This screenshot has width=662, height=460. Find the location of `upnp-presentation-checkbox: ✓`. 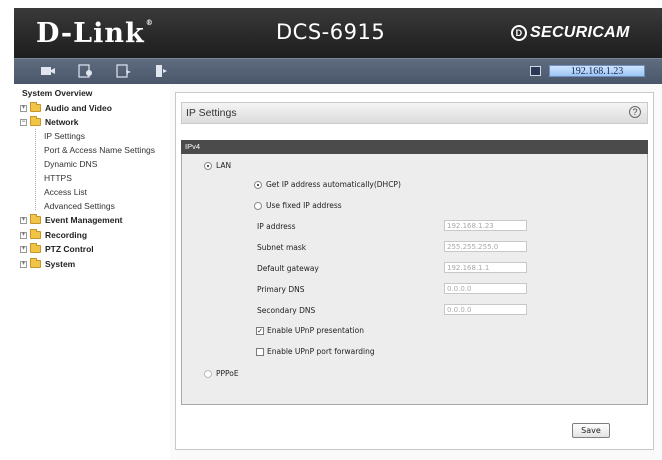

upnp-presentation-checkbox: ✓ is located at coordinates (260, 330).